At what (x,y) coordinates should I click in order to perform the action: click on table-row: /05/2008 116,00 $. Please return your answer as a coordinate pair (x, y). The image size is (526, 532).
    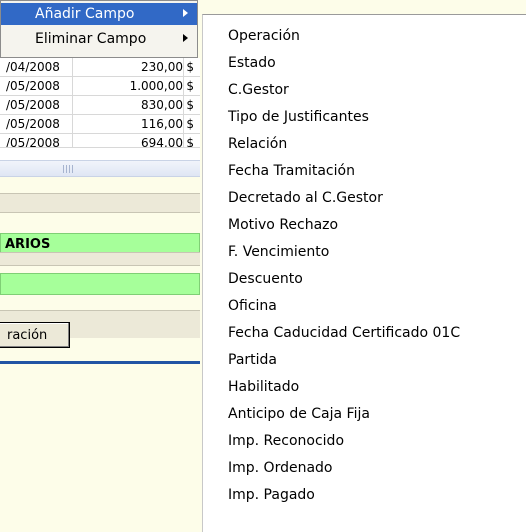
    Looking at the image, I should click on (100, 124).